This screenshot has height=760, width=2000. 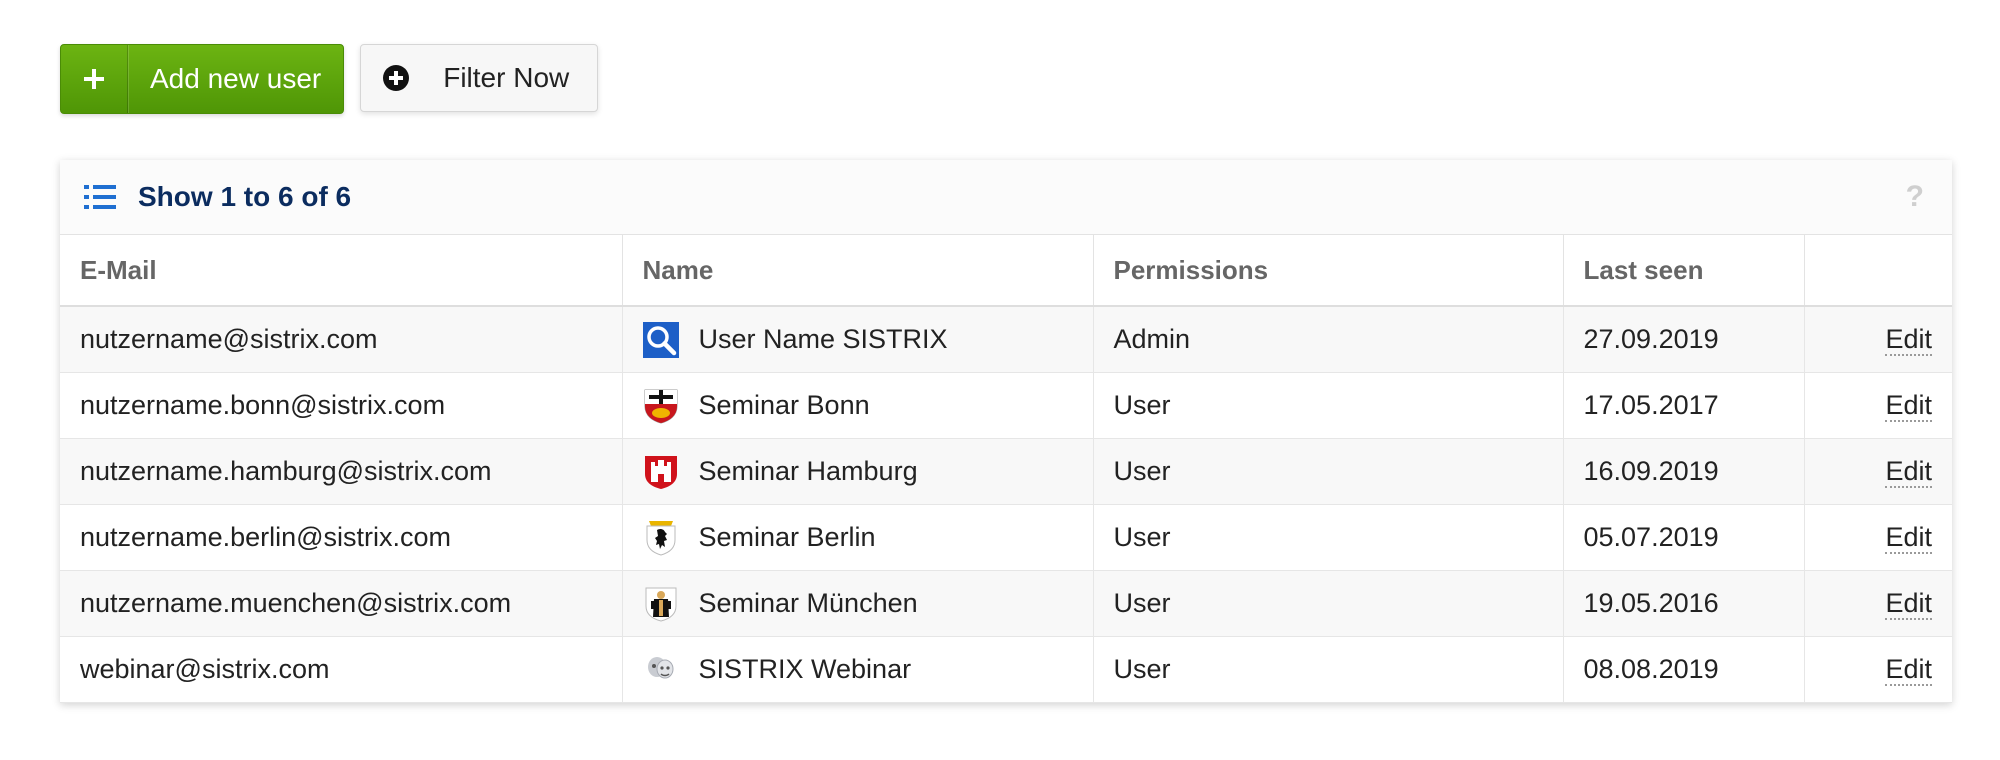 What do you see at coordinates (341, 537) in the screenshot?
I see `email-cell: nutzername.berlin@sistrix.com` at bounding box center [341, 537].